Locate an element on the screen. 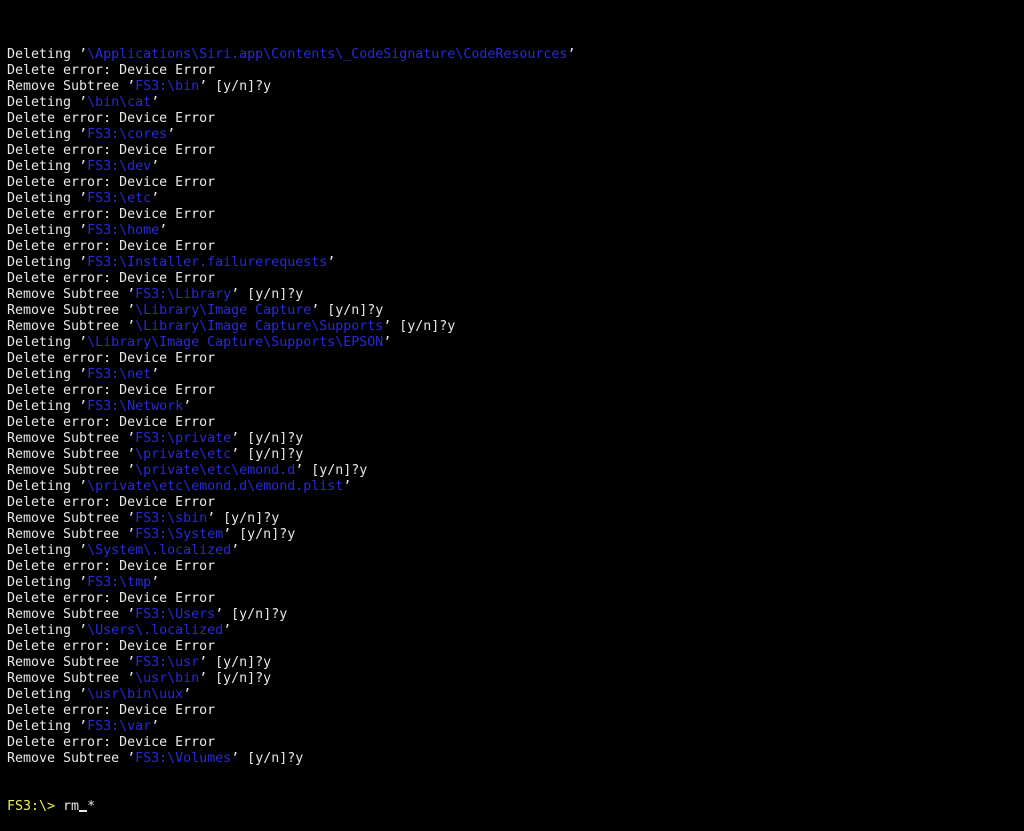 Image resolution: width=1024 pixels, height=831 pixels. terminal-line: Deleting ’FS3:\cores’ is located at coordinates (515, 135).